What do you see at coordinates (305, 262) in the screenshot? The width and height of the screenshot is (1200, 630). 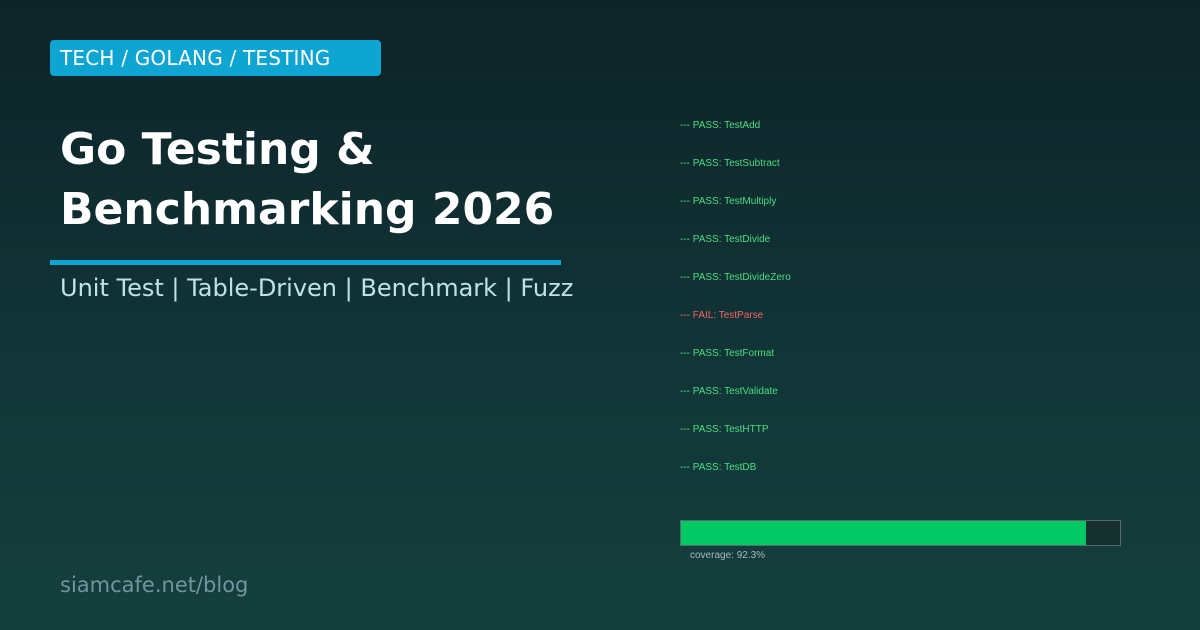 I see `title-divider` at bounding box center [305, 262].